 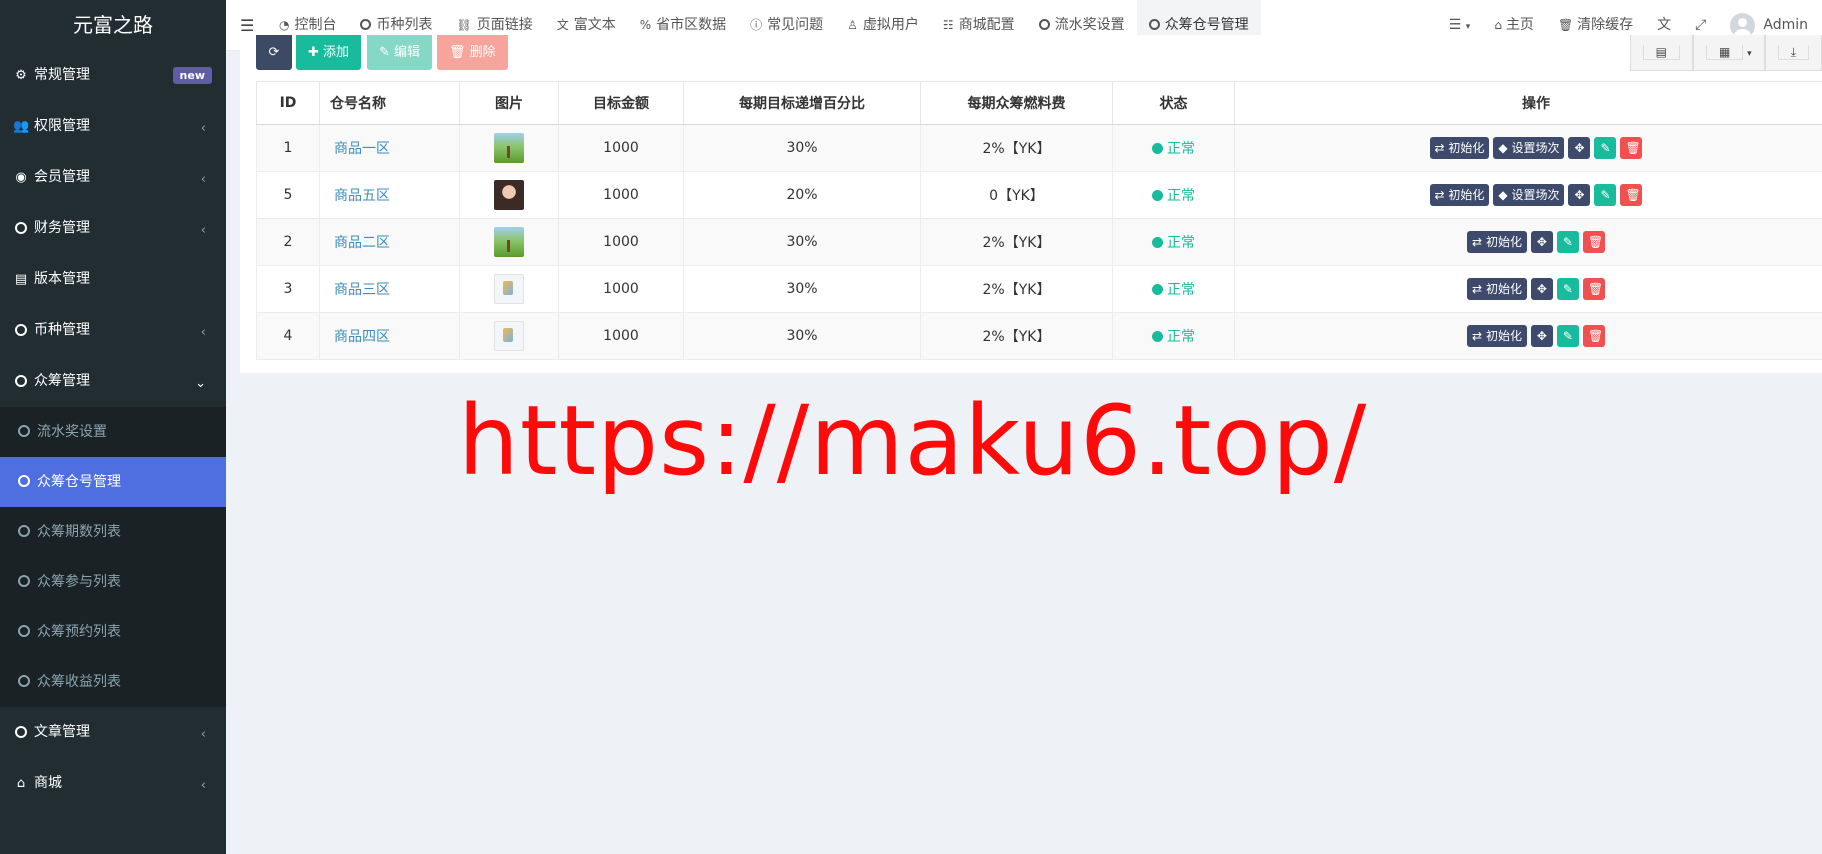 I want to click on sidebar-item-articles: 文章管理 ‹, so click(x=113, y=732).